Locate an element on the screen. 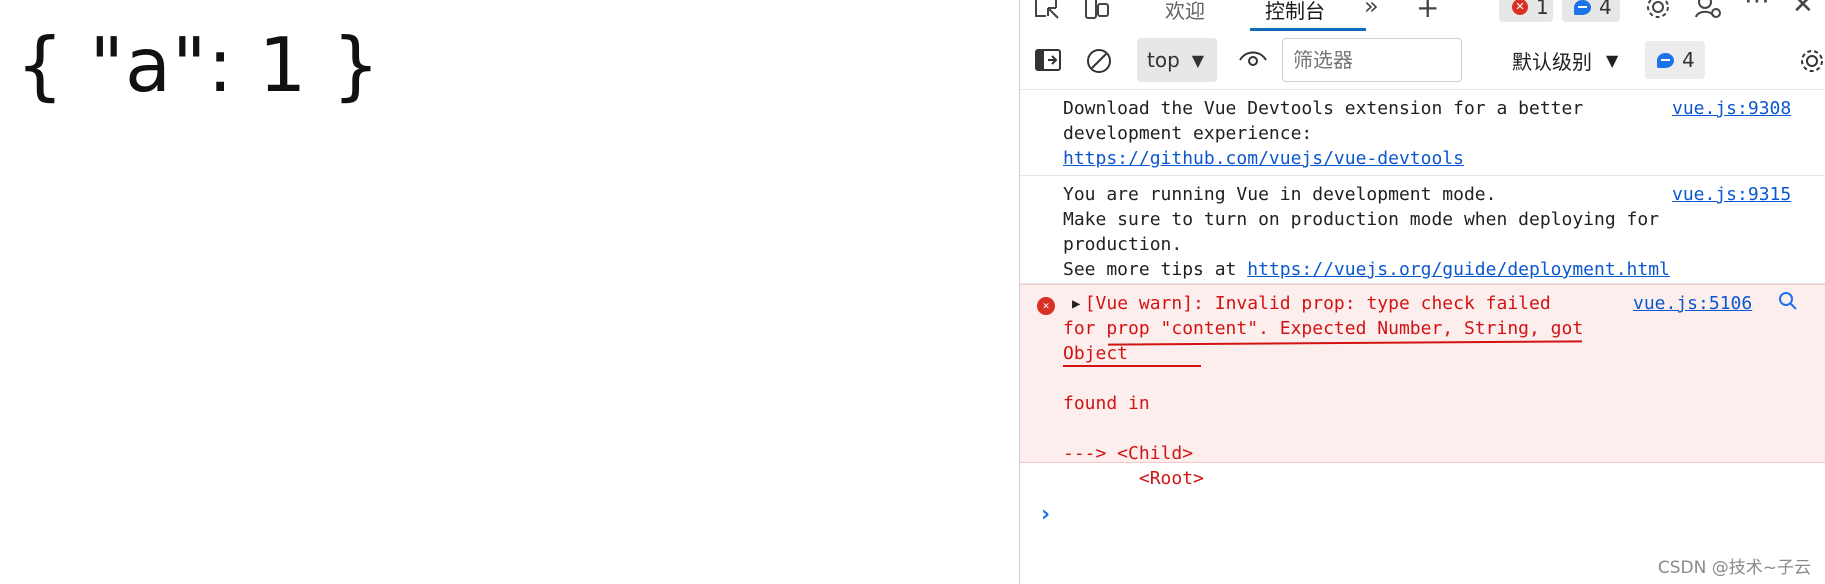  gear-icon is located at coordinates (1658, 10).